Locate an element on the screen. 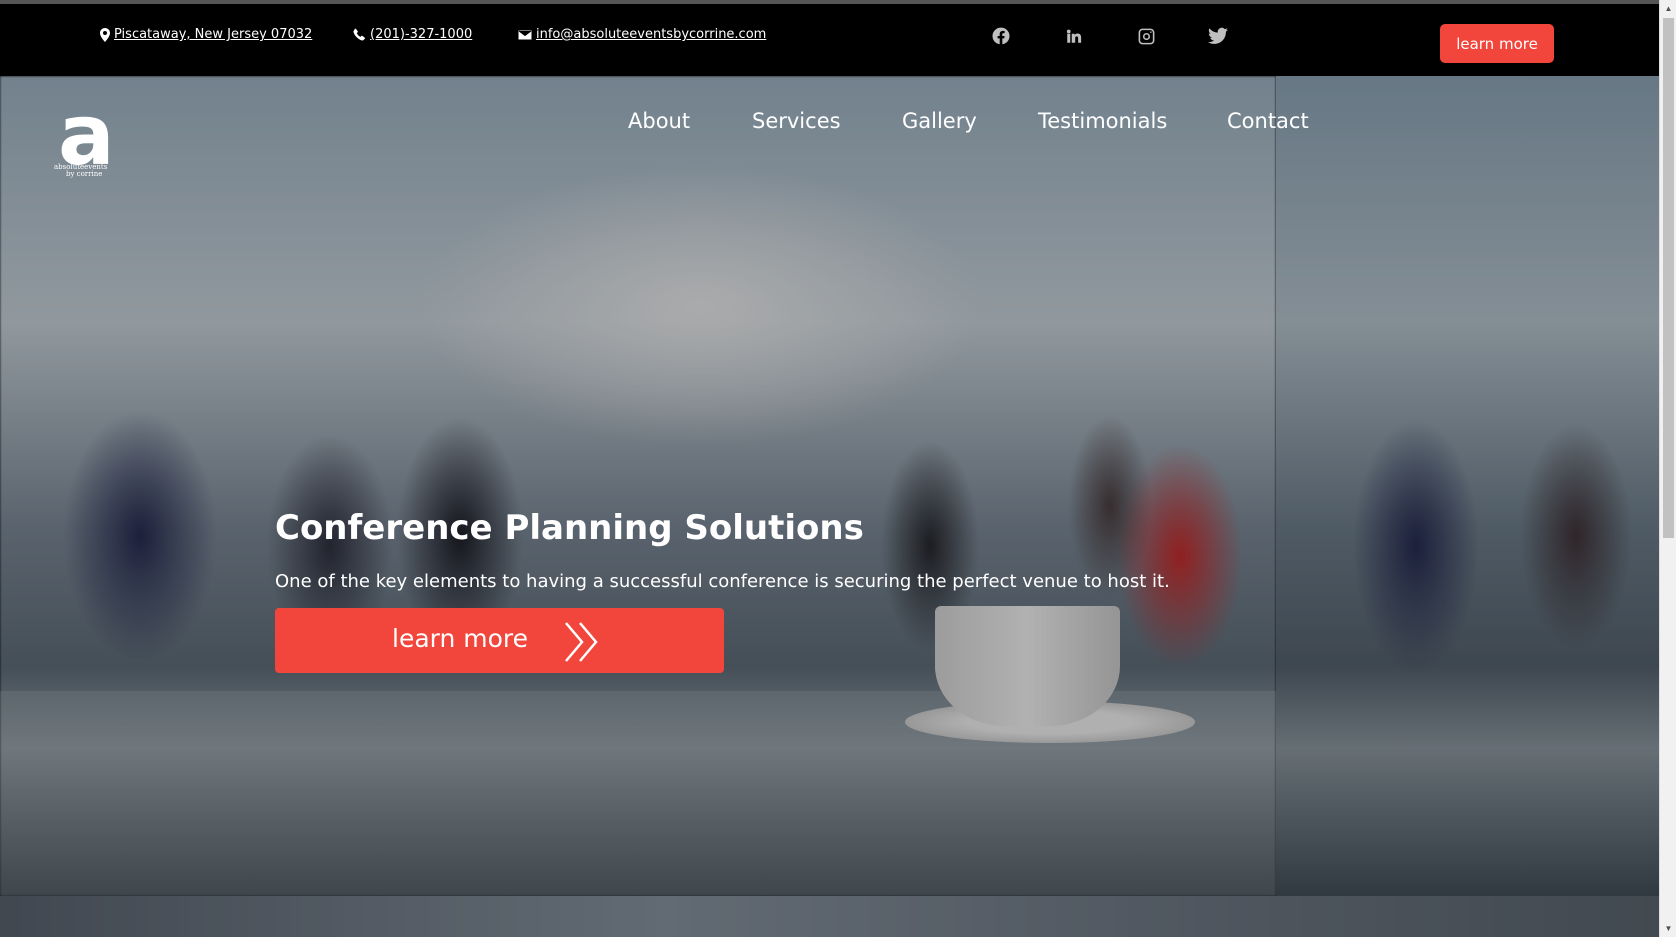 The height and width of the screenshot is (937, 1676). twitter-icon is located at coordinates (1218, 36).